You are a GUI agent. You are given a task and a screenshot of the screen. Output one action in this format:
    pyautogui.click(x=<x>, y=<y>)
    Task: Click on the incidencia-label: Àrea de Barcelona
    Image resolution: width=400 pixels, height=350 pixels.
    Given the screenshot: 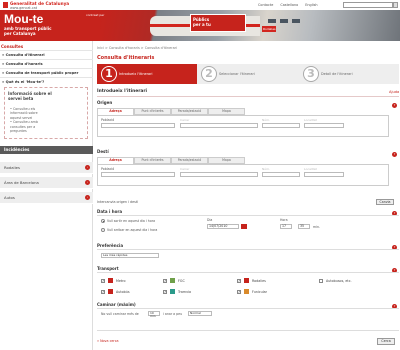 What is the action you would take?
    pyautogui.click(x=21, y=182)
    